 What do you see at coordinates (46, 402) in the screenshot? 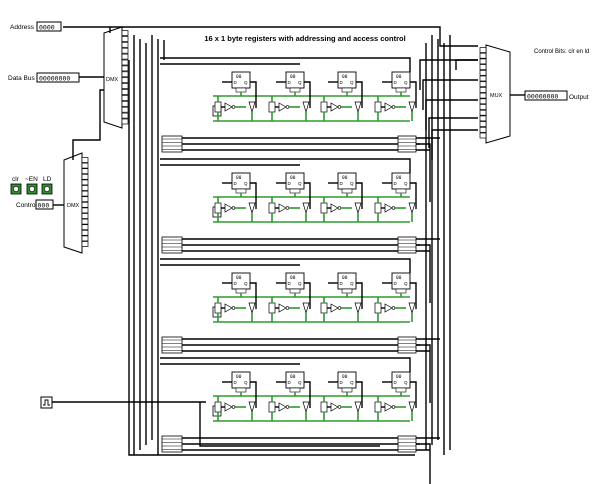
I see `clock-input` at bounding box center [46, 402].